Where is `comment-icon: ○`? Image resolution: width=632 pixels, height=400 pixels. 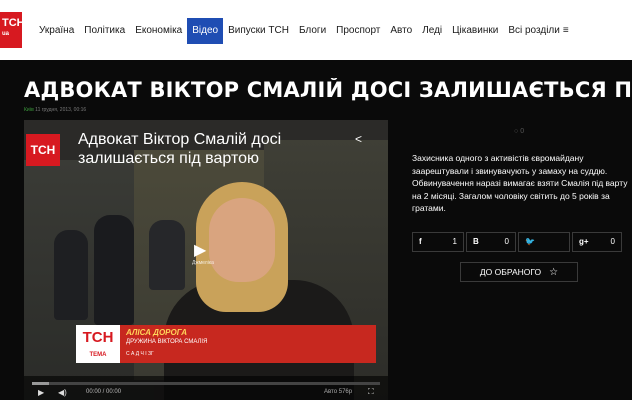 comment-icon: ○ is located at coordinates (516, 131).